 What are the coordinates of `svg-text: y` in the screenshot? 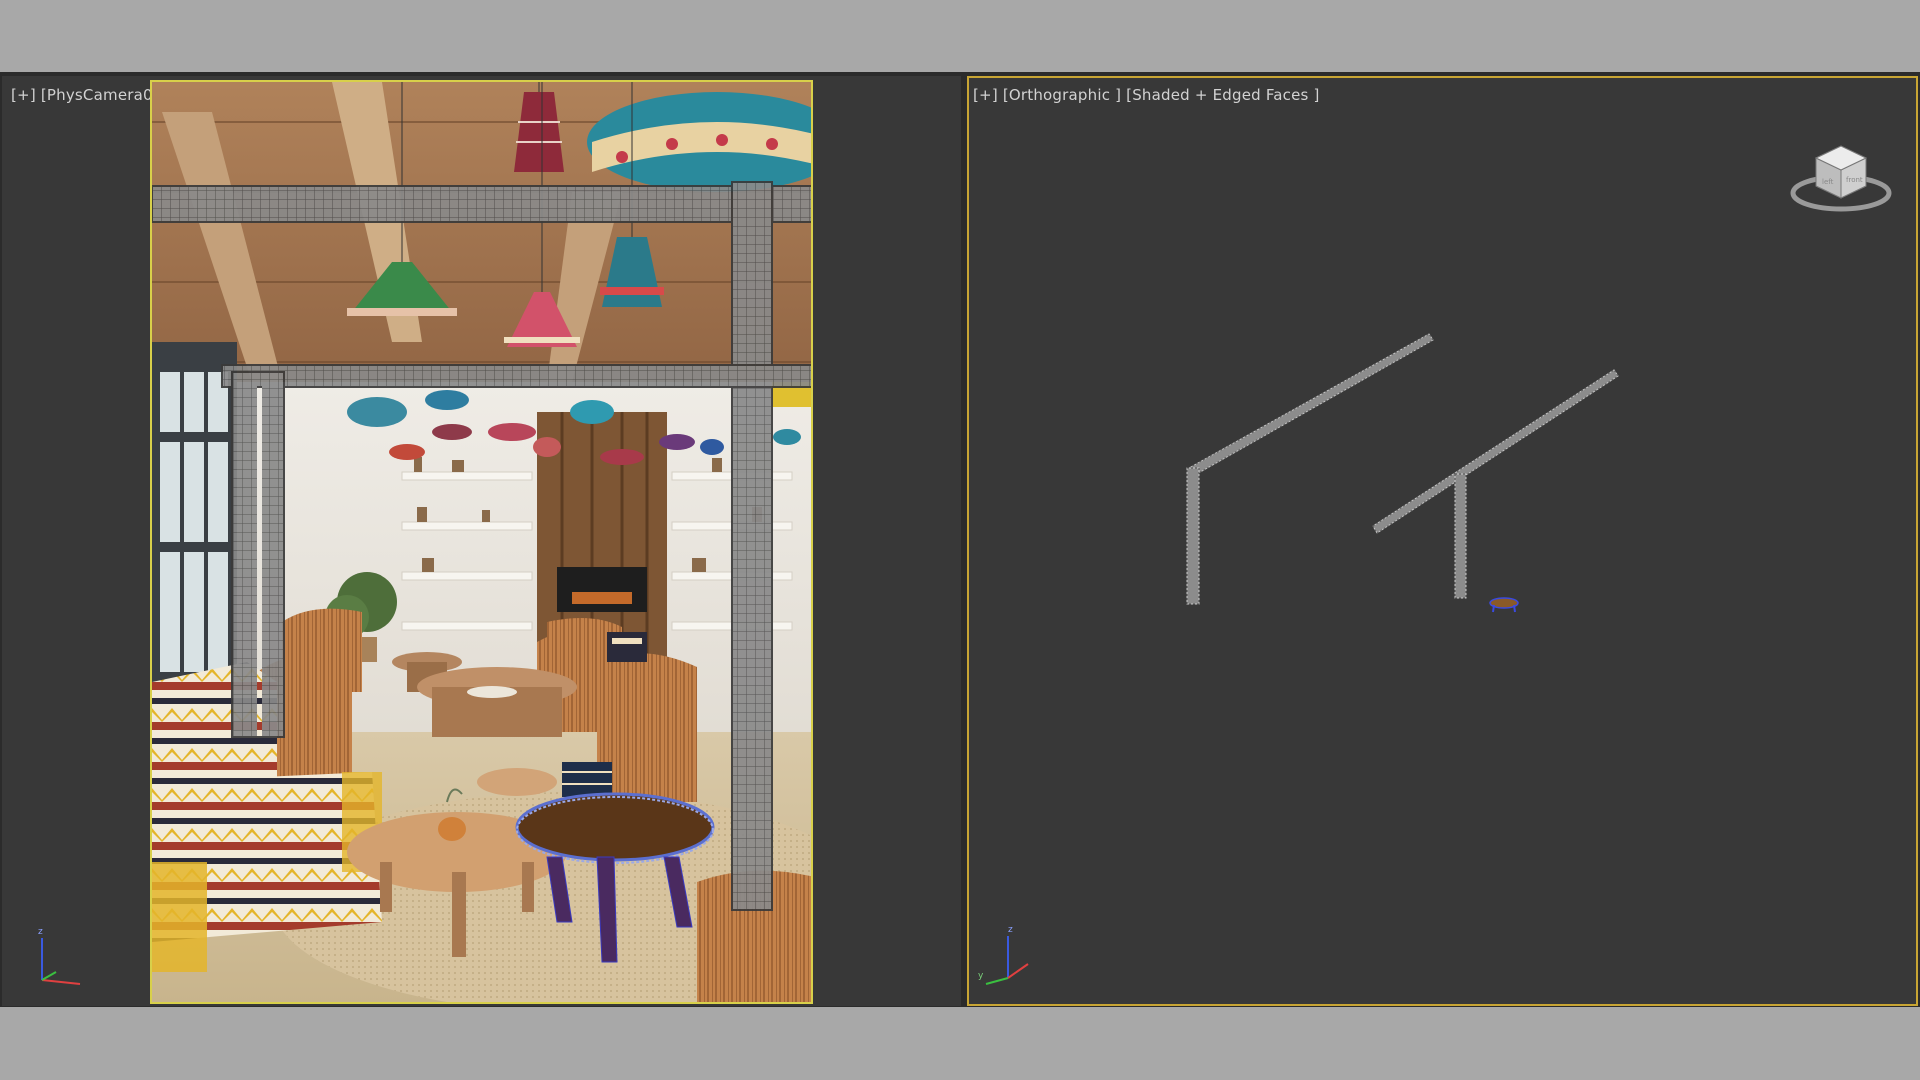 It's located at (981, 976).